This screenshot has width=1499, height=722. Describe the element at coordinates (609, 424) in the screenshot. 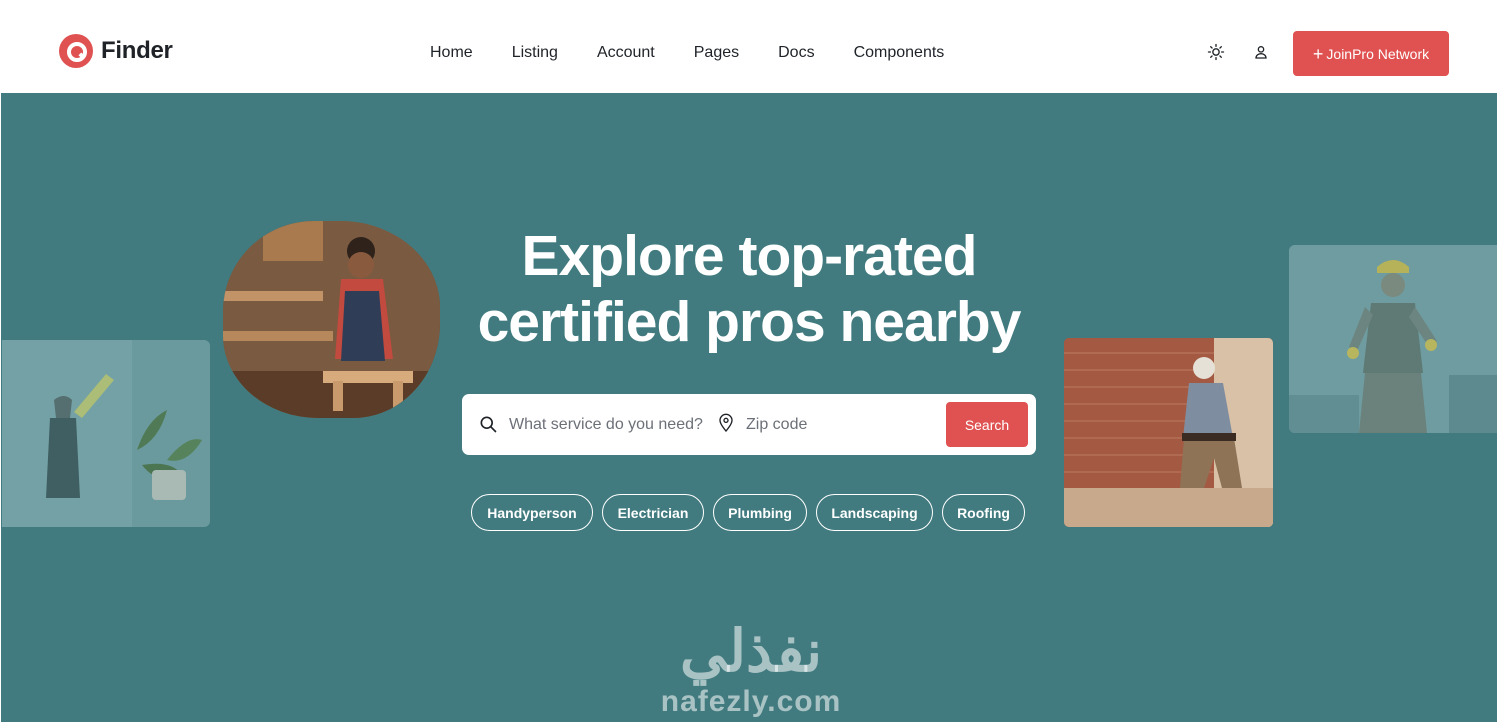

I see `service-search-input` at that location.